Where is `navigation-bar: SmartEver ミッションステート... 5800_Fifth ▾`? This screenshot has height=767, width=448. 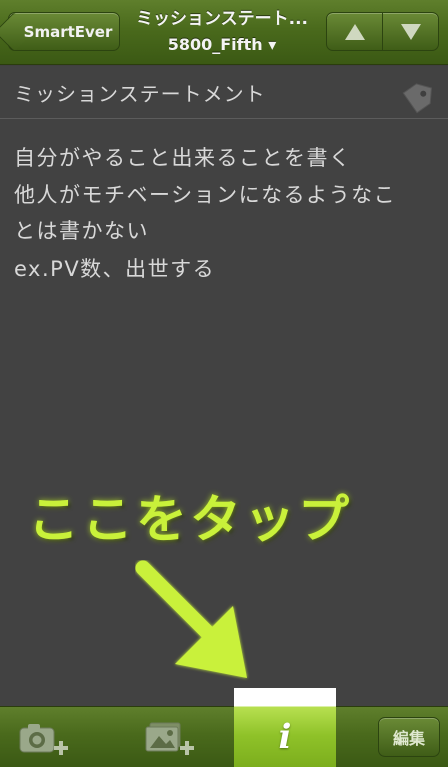
navigation-bar: SmartEver ミッションステート... 5800_Fifth ▾ is located at coordinates (224, 32).